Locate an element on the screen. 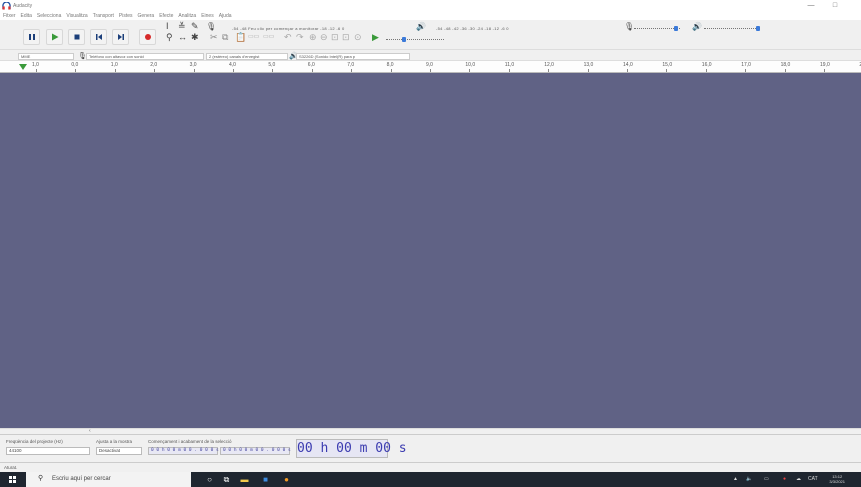  windows-start-icon is located at coordinates (12, 479).